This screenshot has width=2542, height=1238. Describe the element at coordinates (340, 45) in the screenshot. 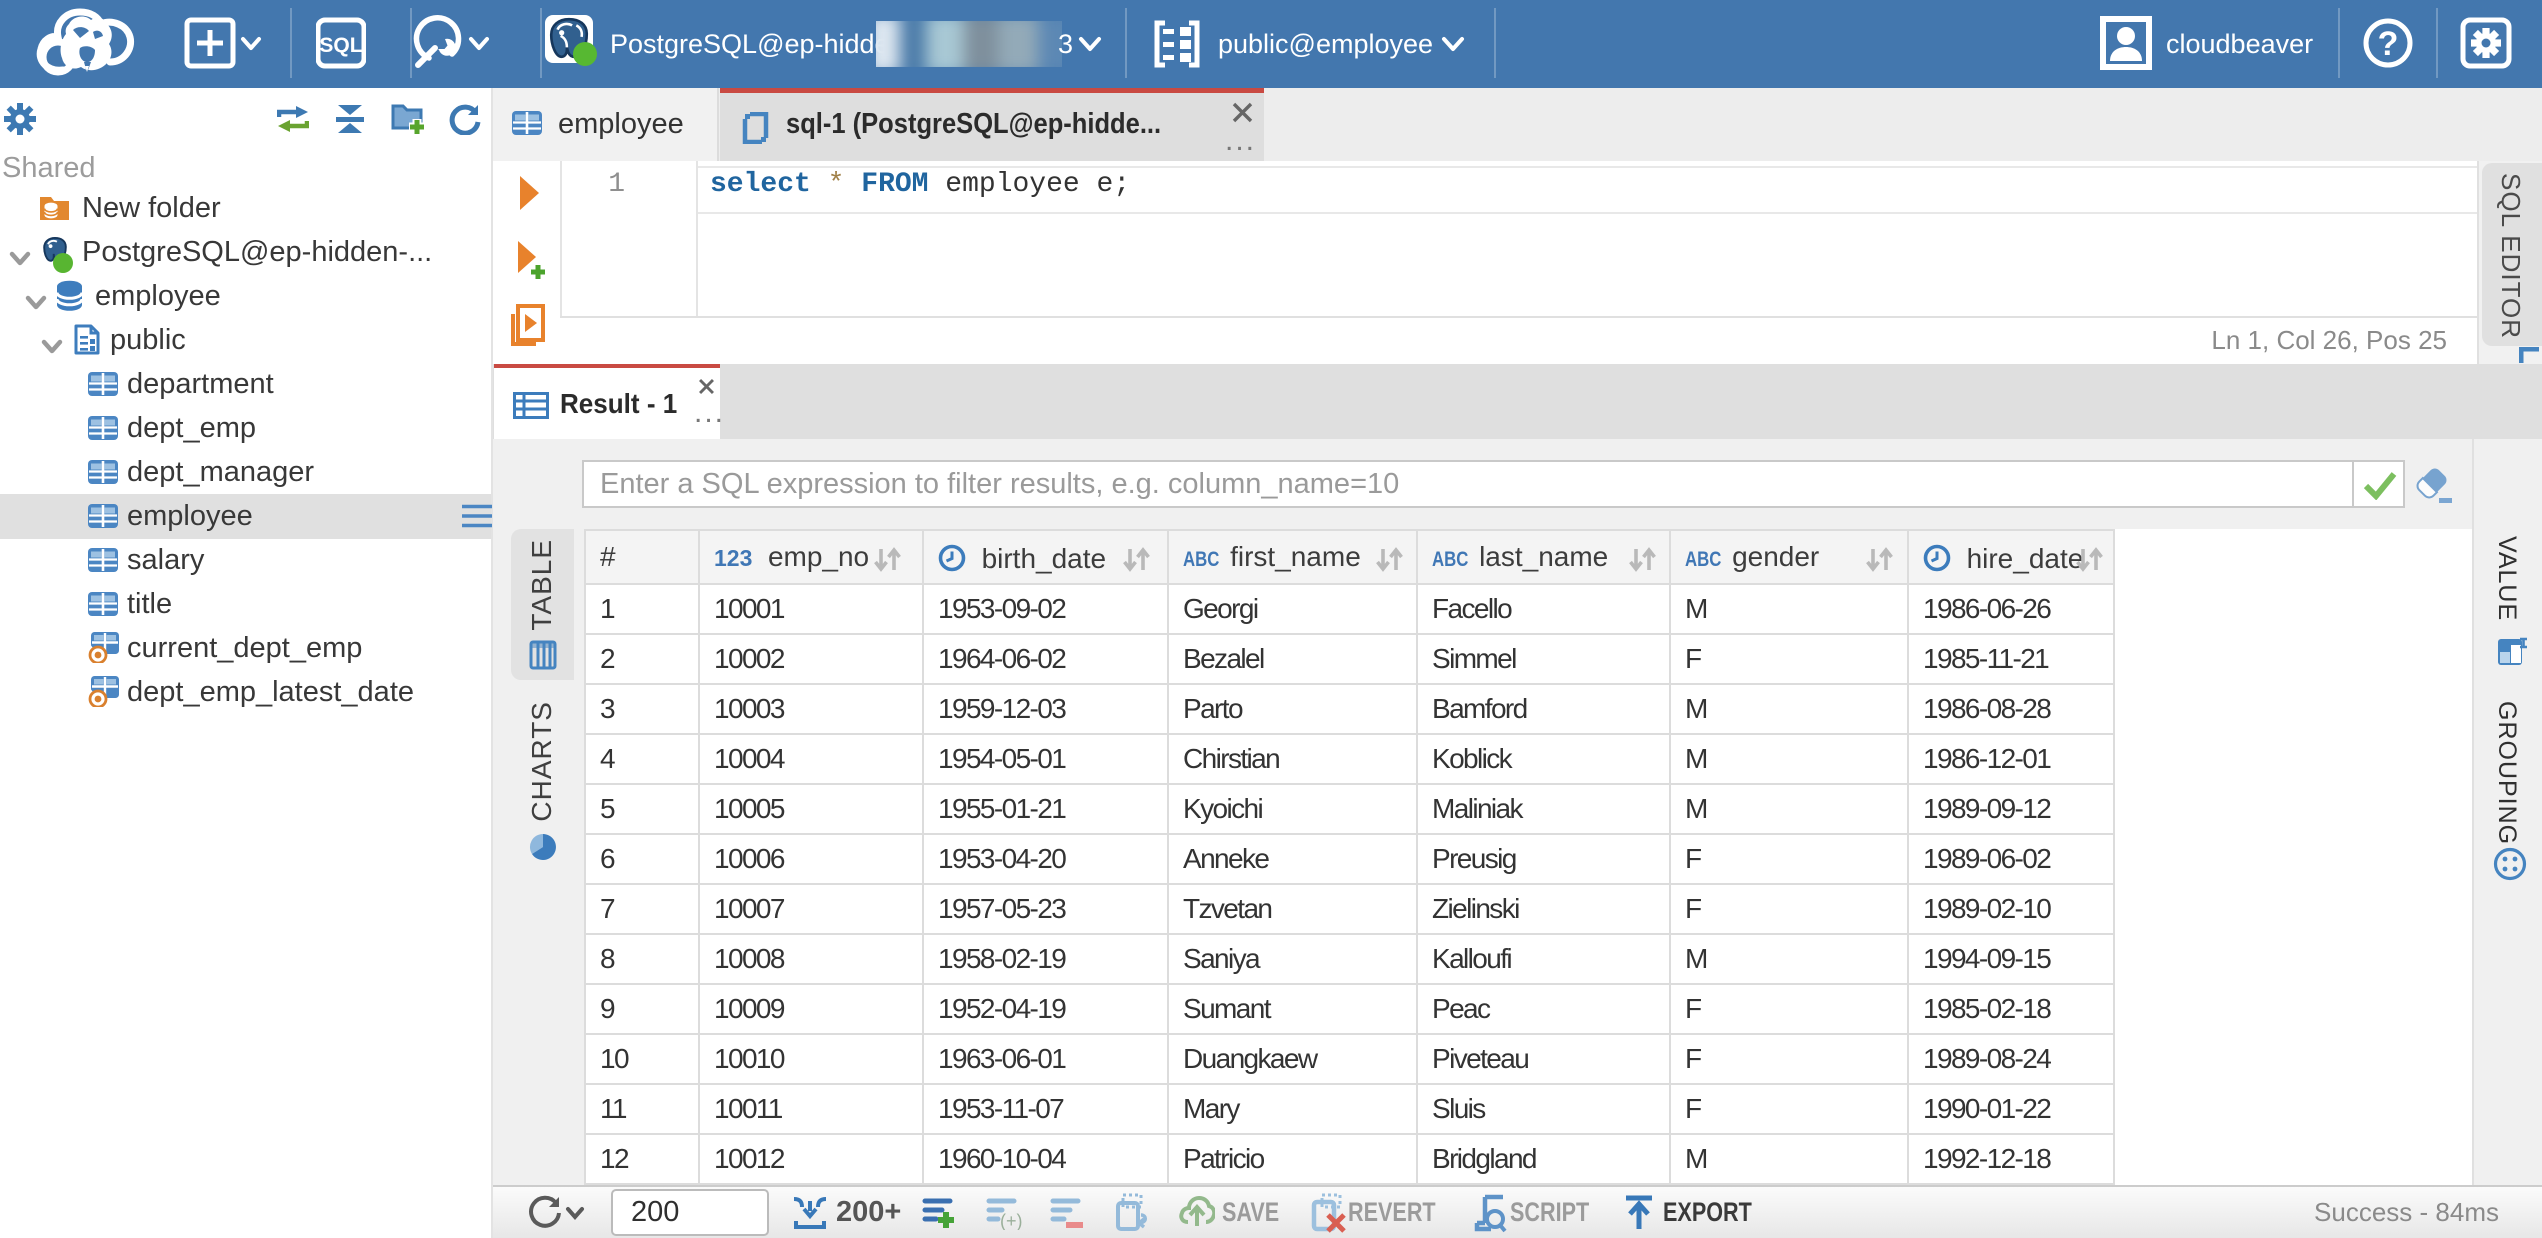

I see `svg-text: SQL` at that location.